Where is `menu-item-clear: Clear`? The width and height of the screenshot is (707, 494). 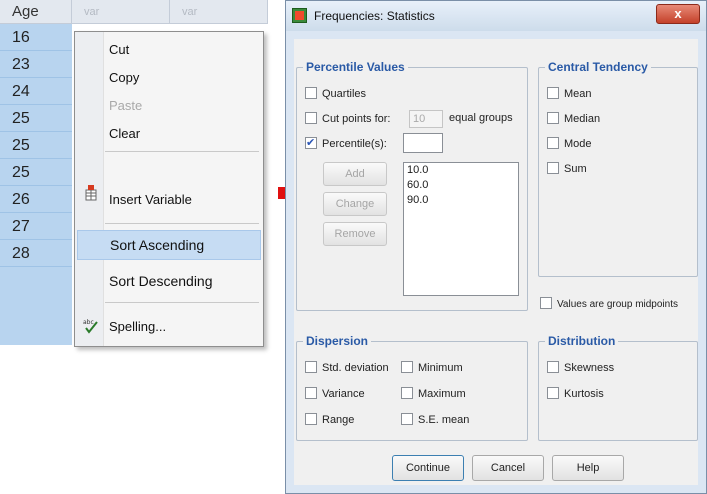 menu-item-clear: Clear is located at coordinates (169, 133).